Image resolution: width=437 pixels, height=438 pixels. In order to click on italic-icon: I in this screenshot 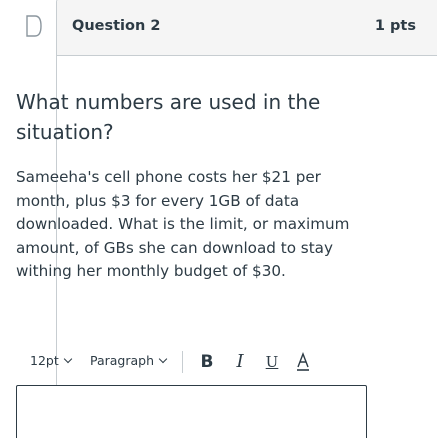, I will do `click(240, 362)`.